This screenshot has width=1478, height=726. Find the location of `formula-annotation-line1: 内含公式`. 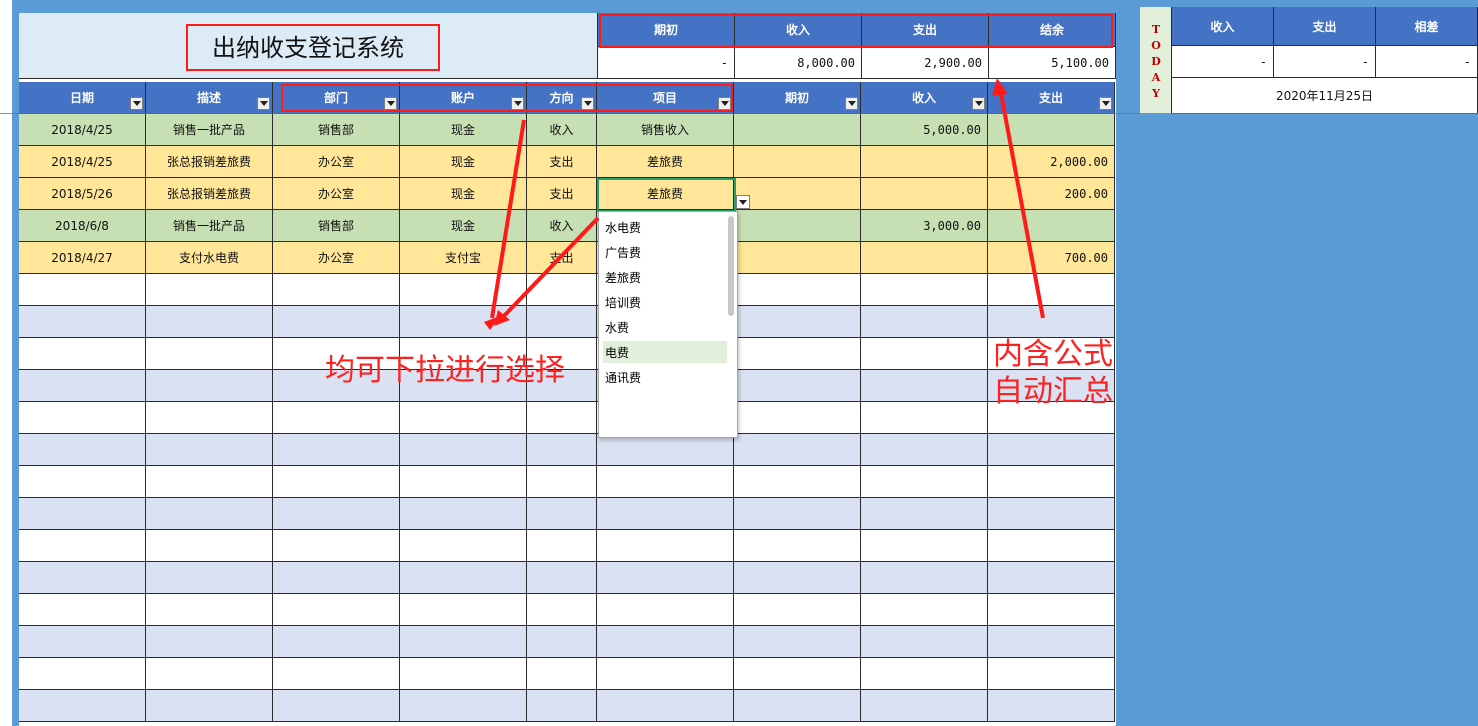

formula-annotation-line1: 内含公式 is located at coordinates (1053, 354).